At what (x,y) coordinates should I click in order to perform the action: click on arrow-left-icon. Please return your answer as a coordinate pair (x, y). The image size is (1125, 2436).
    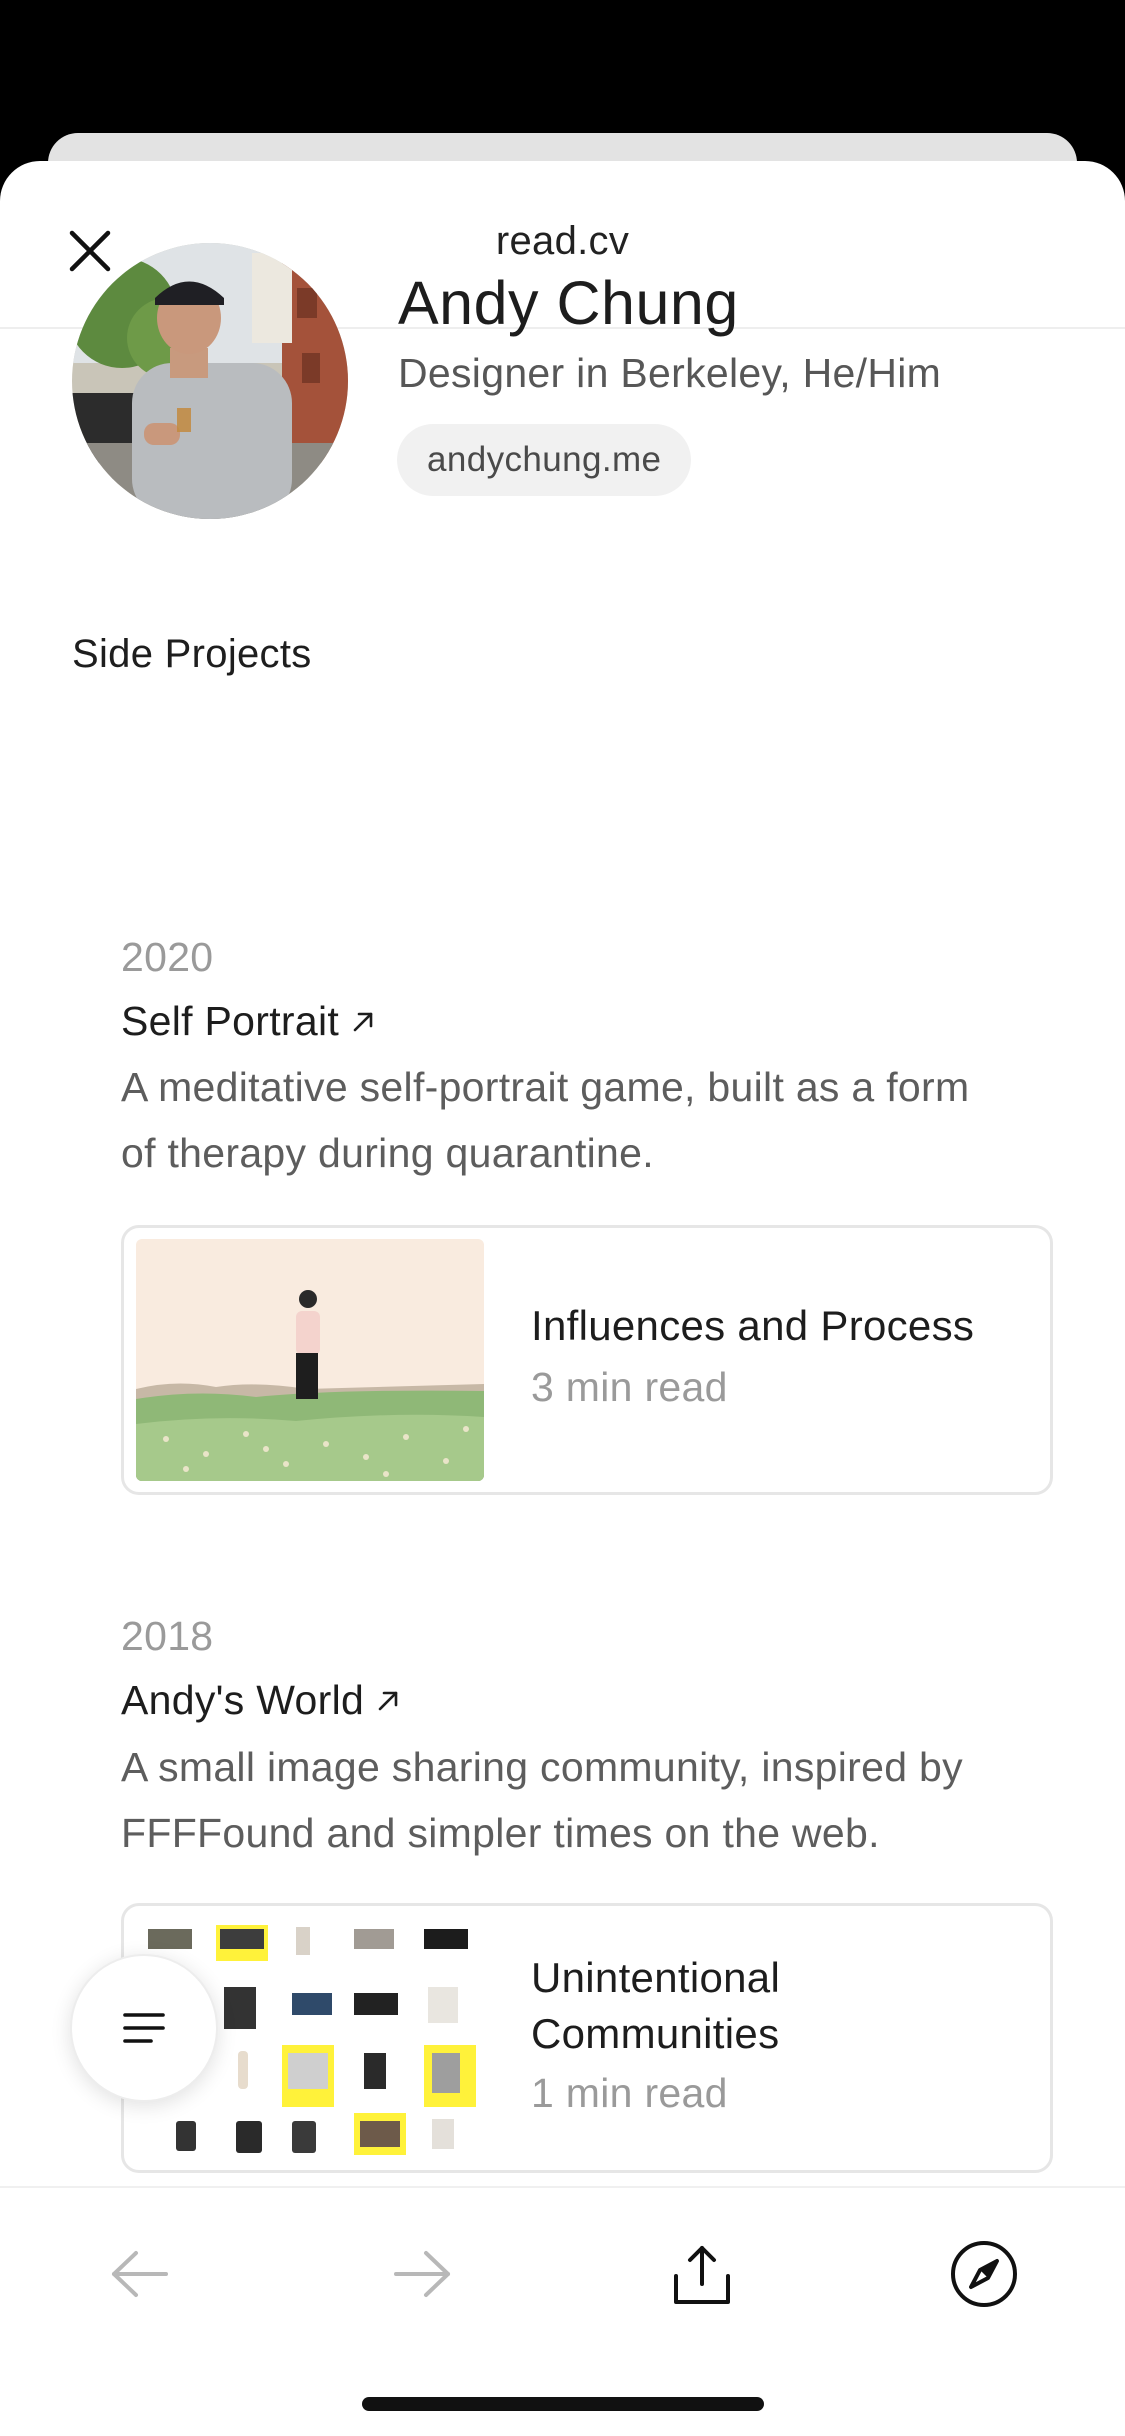
    Looking at the image, I should click on (140, 2274).